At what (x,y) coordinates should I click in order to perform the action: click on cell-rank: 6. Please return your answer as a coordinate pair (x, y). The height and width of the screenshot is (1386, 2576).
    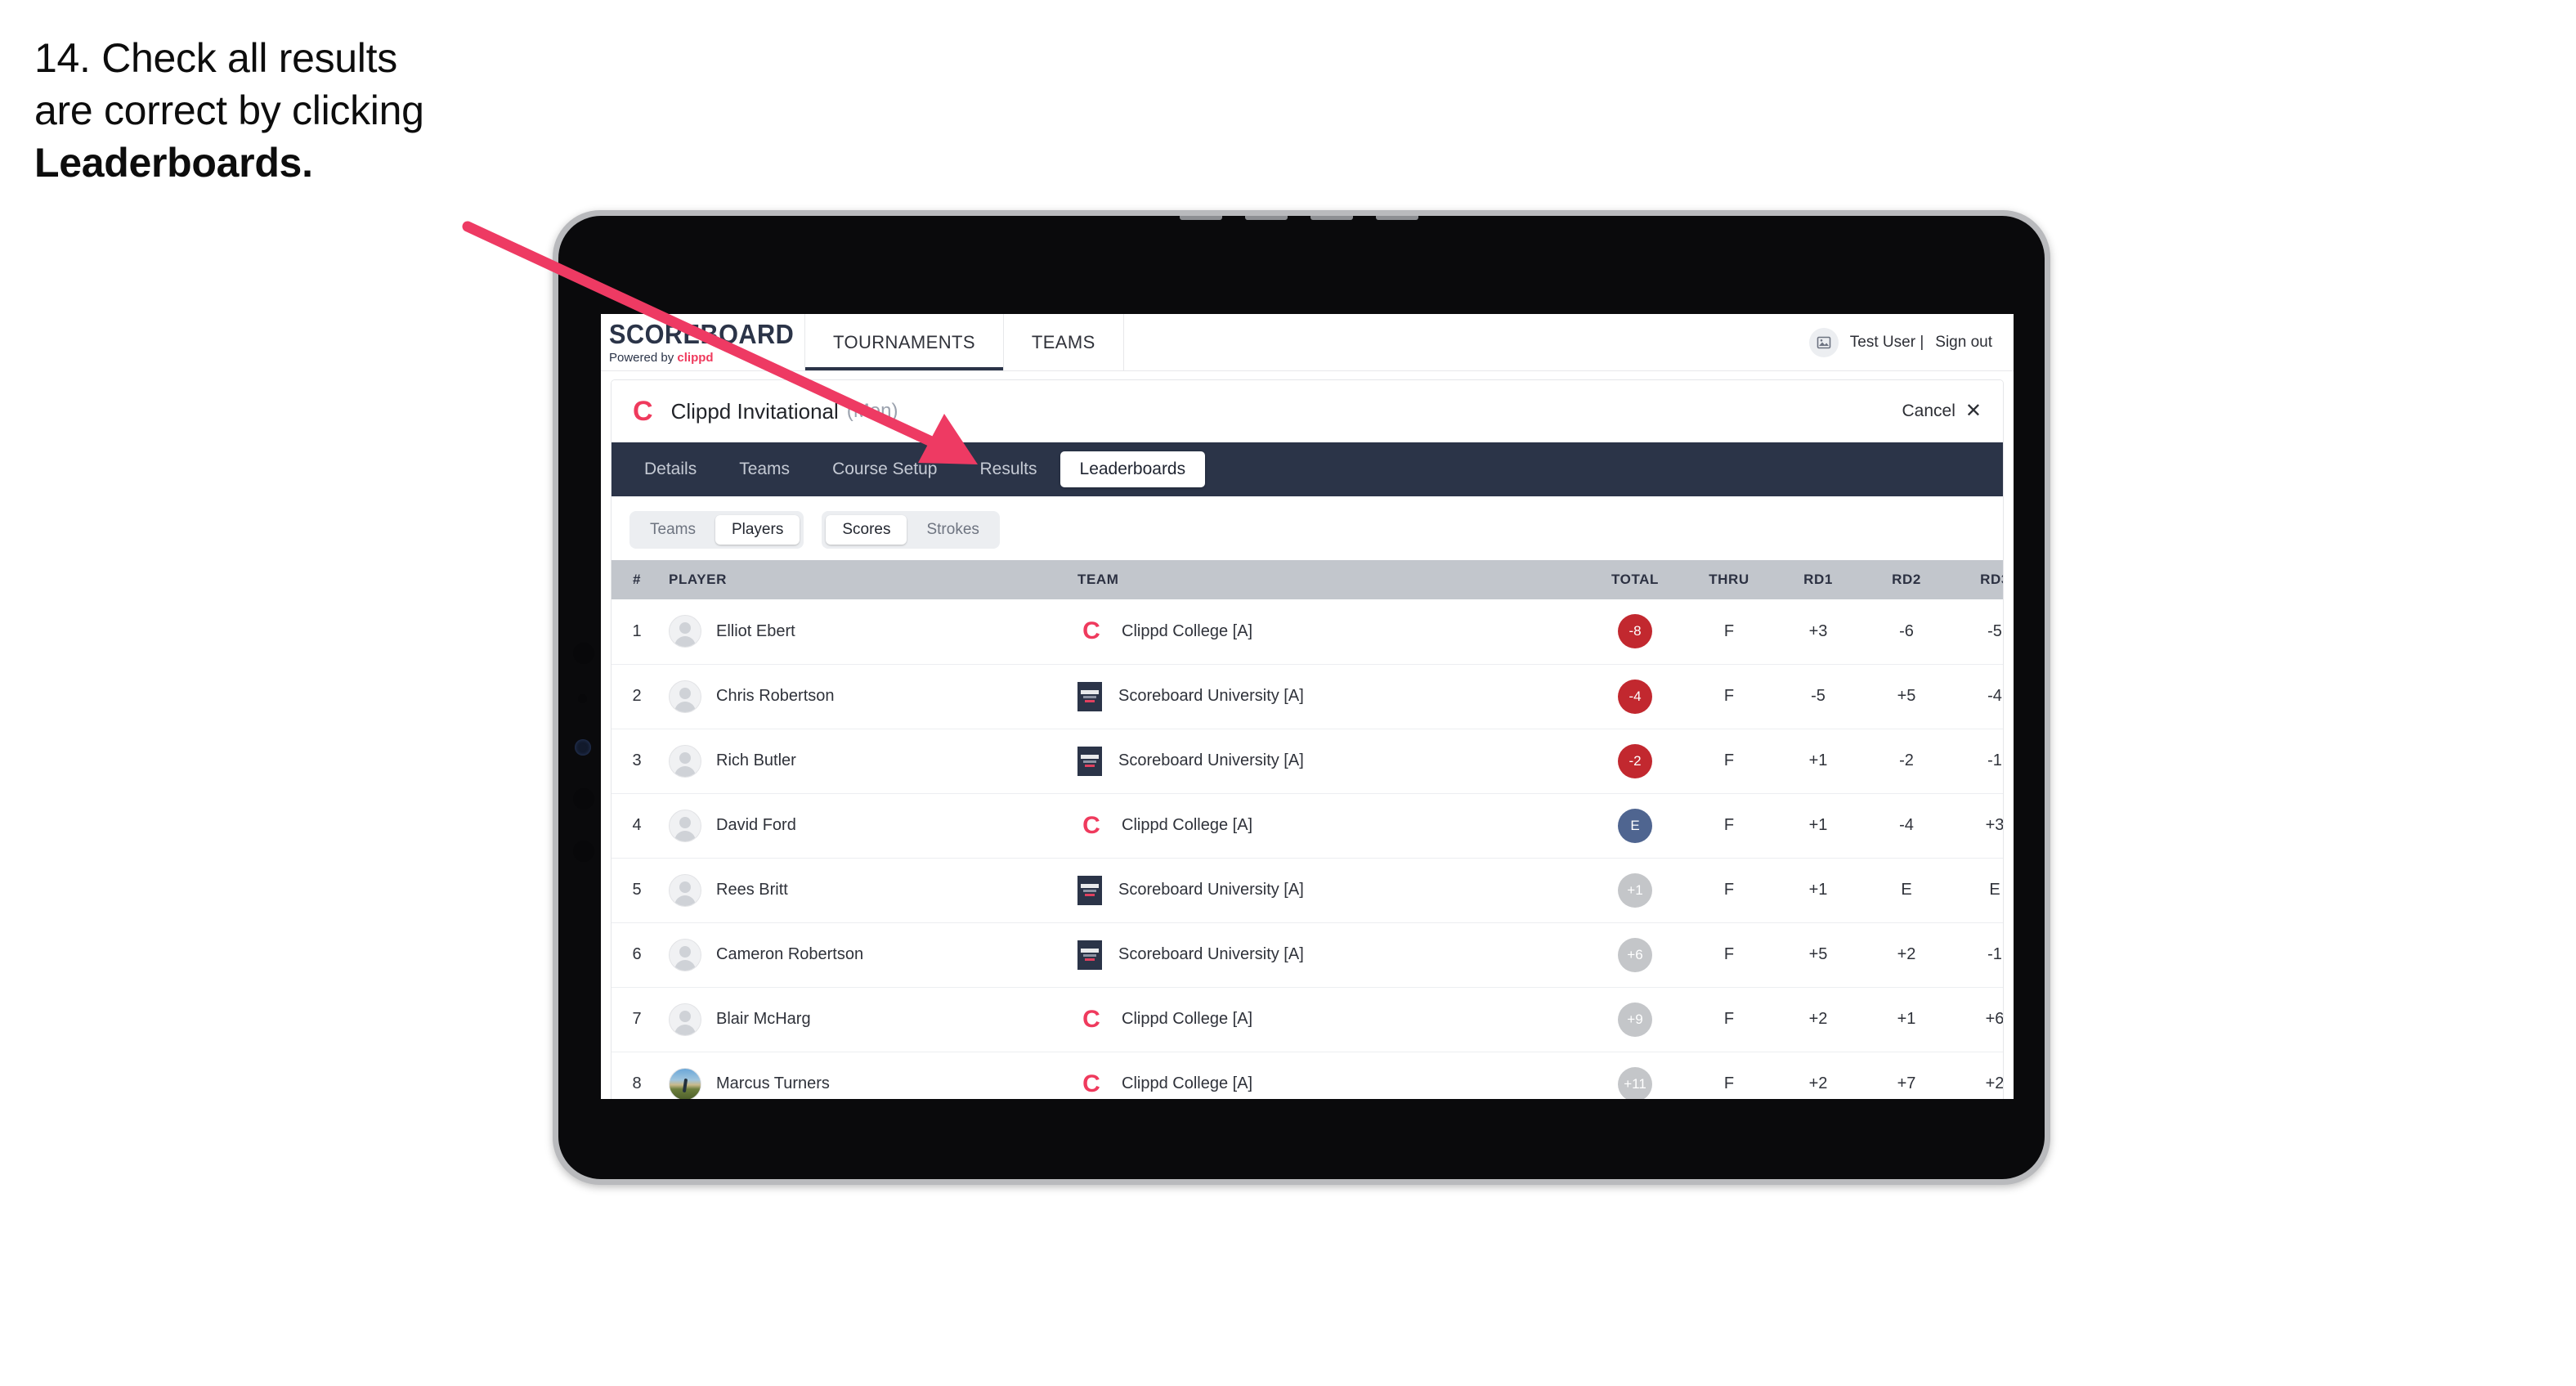
    Looking at the image, I should click on (637, 955).